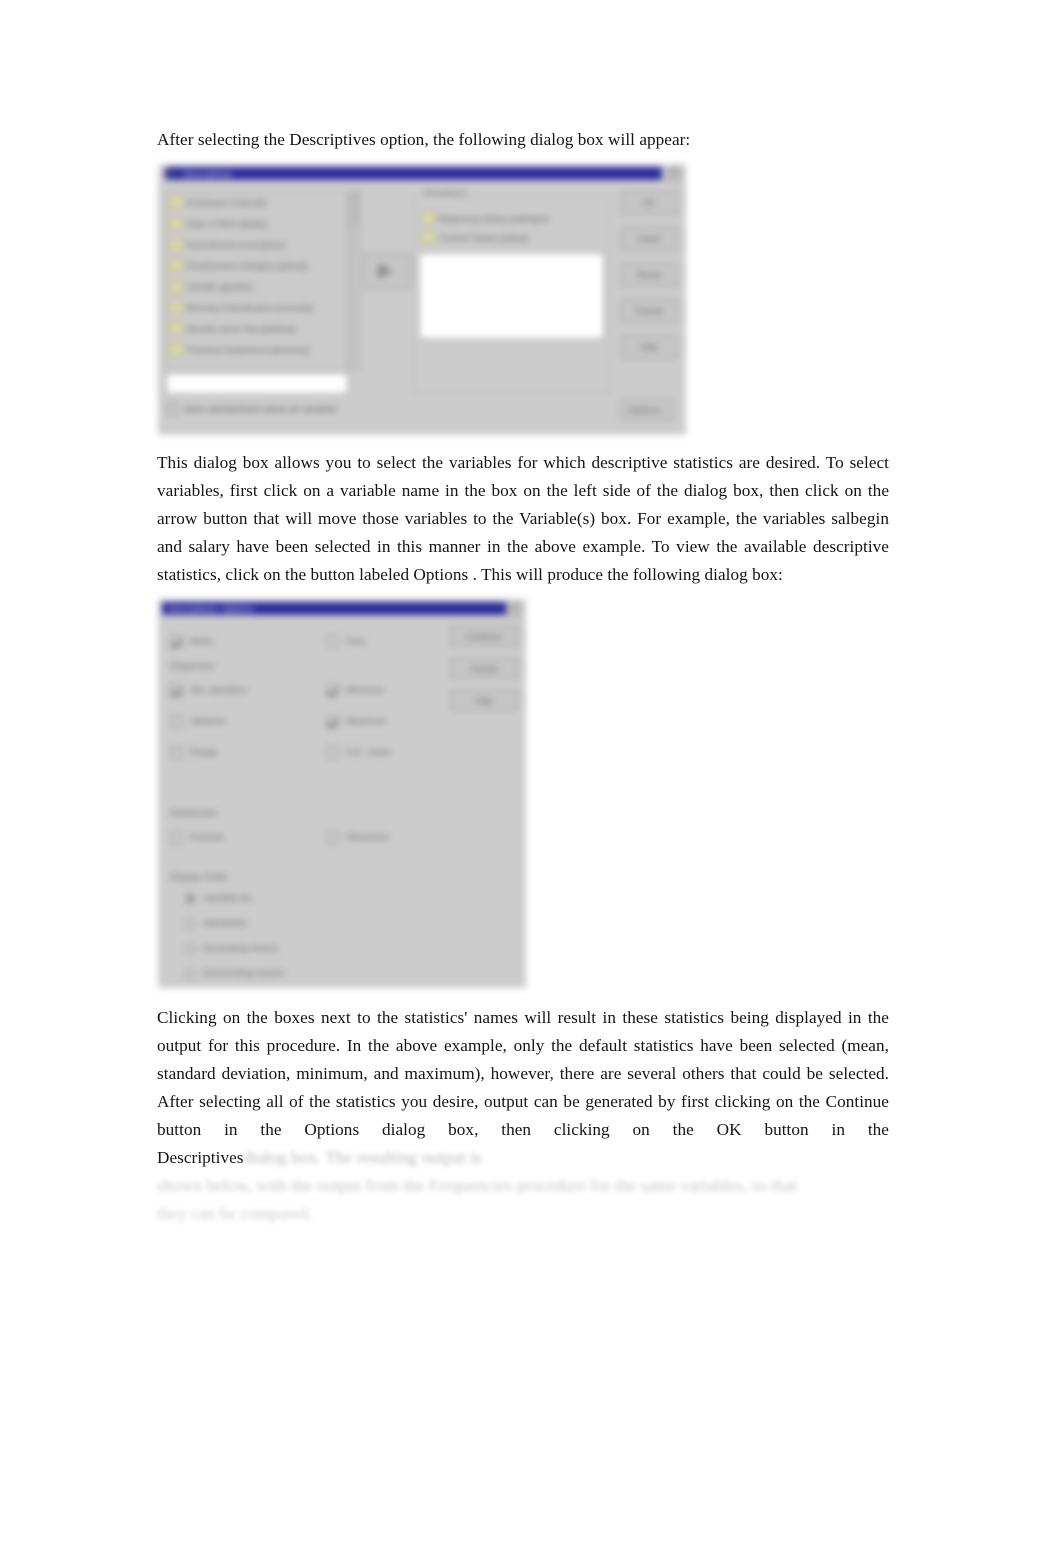  What do you see at coordinates (387, 271) in the screenshot?
I see `move-arrow-button` at bounding box center [387, 271].